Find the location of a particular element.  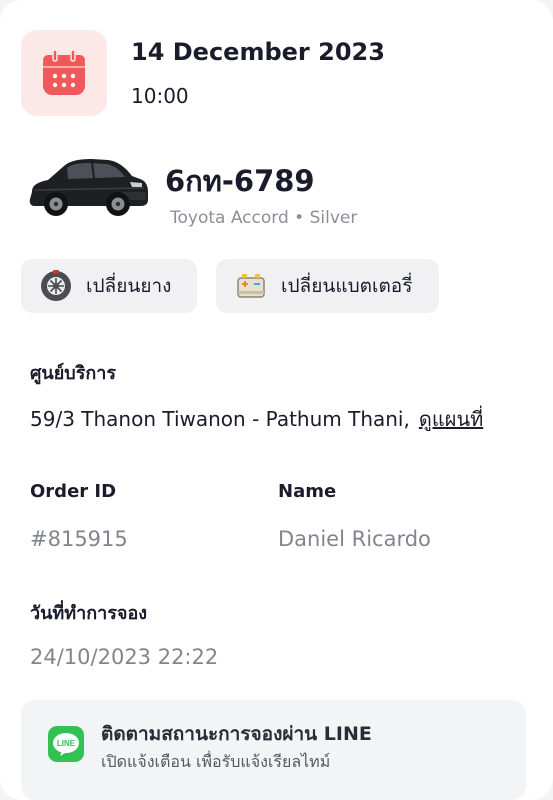

line-logo-text: LINE is located at coordinates (66, 743).